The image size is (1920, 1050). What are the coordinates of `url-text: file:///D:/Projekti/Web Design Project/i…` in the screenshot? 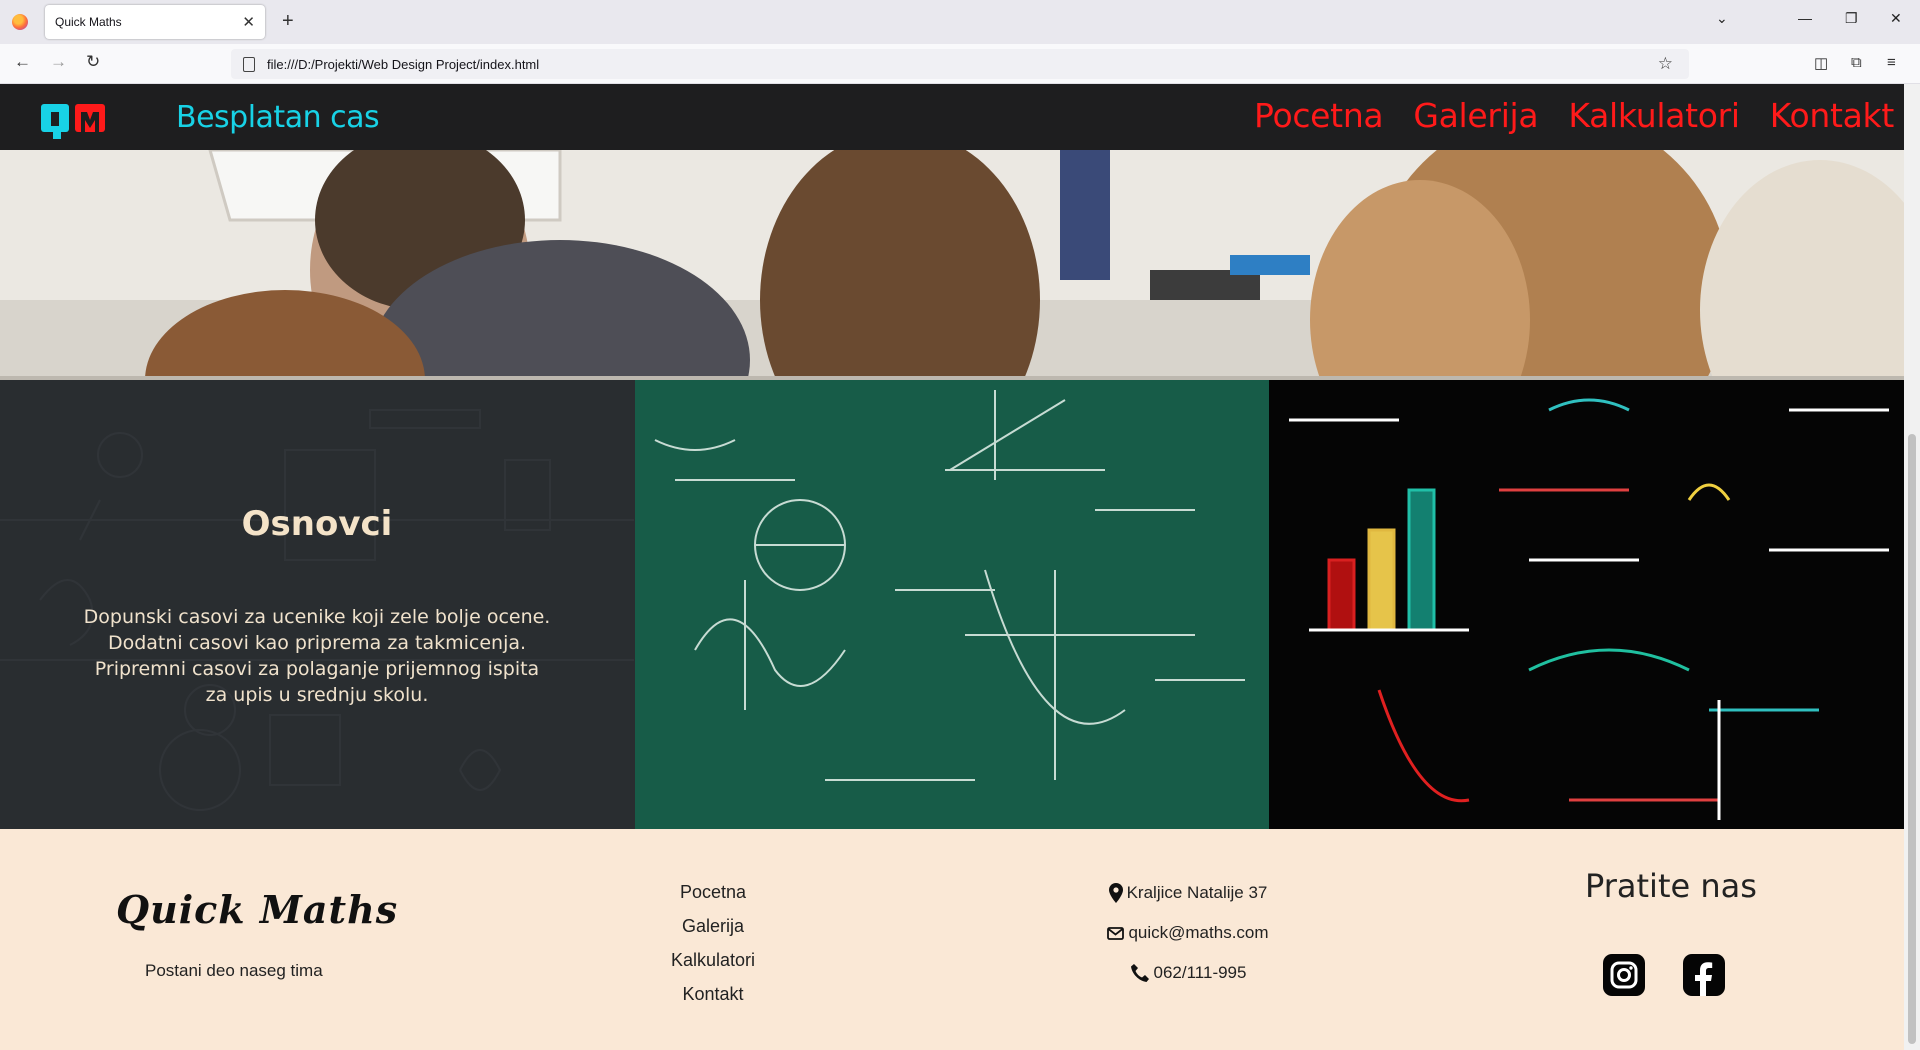 It's located at (403, 64).